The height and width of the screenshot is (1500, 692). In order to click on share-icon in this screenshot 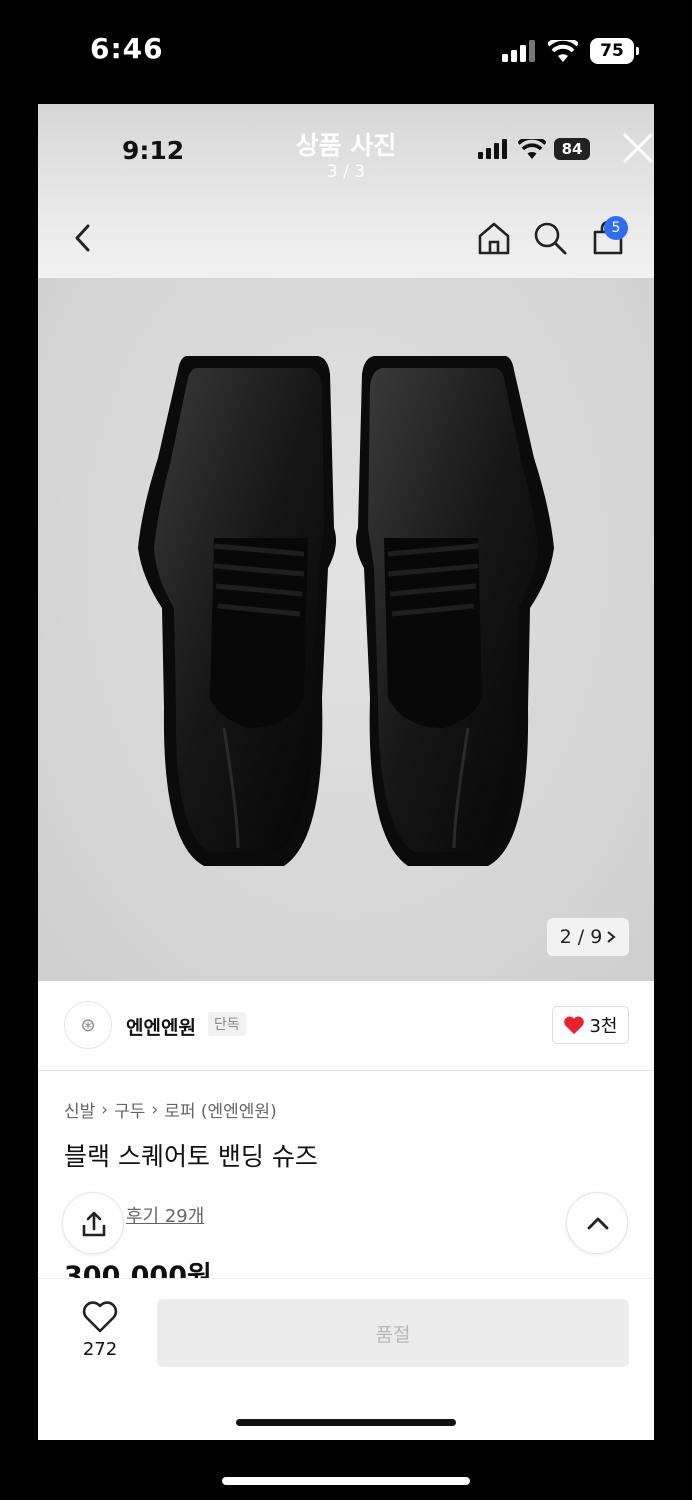, I will do `click(94, 1224)`.